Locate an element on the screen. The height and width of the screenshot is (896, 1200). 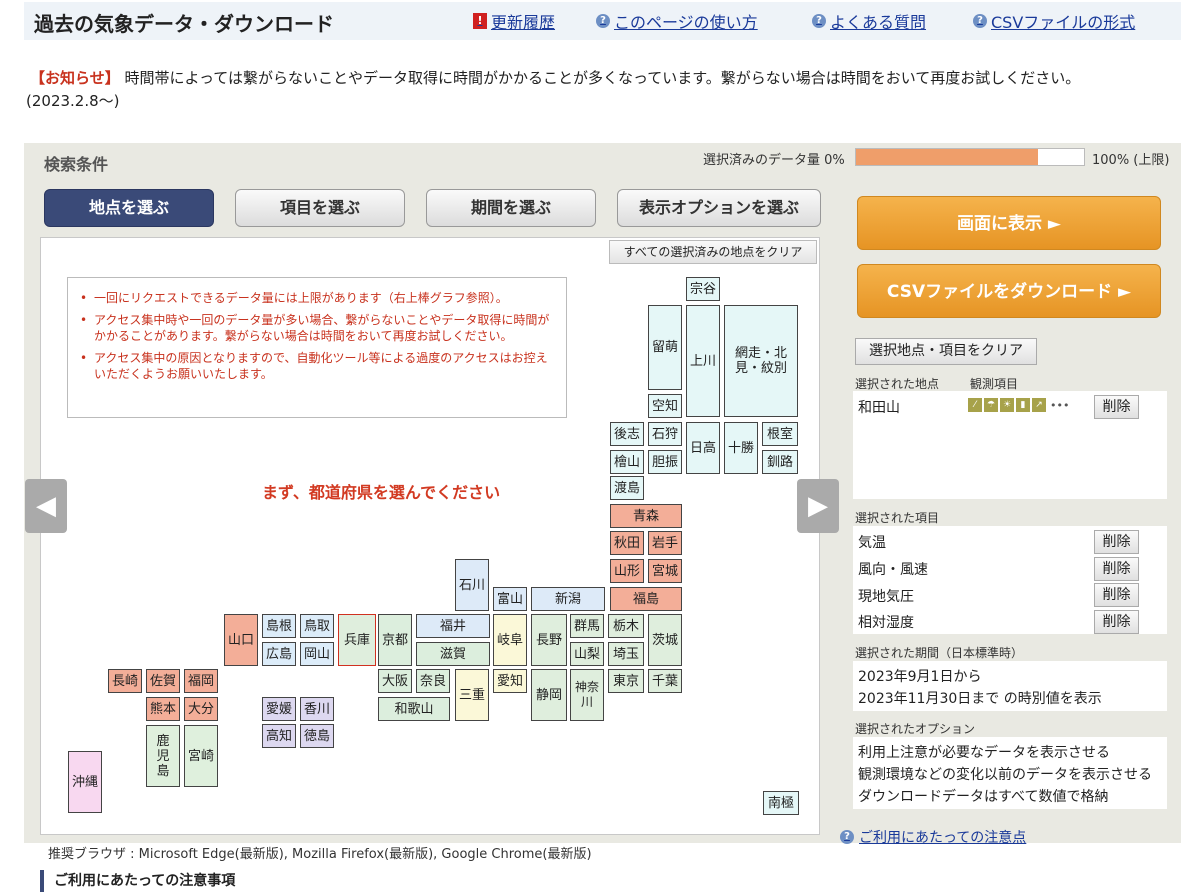
pref-tottori: 鳥取 is located at coordinates (317, 626).